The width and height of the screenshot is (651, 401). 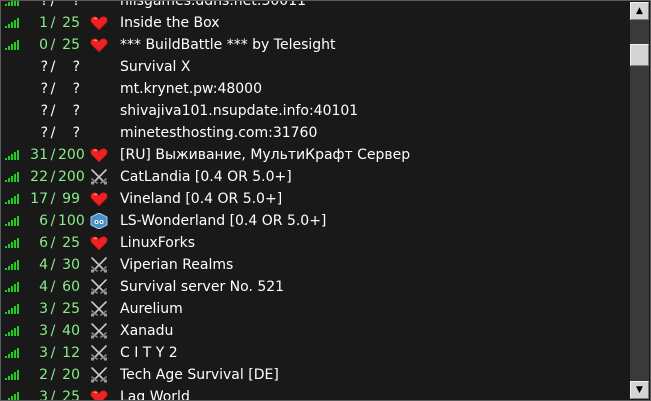 What do you see at coordinates (43, 375) in the screenshot?
I see `player-count: 2` at bounding box center [43, 375].